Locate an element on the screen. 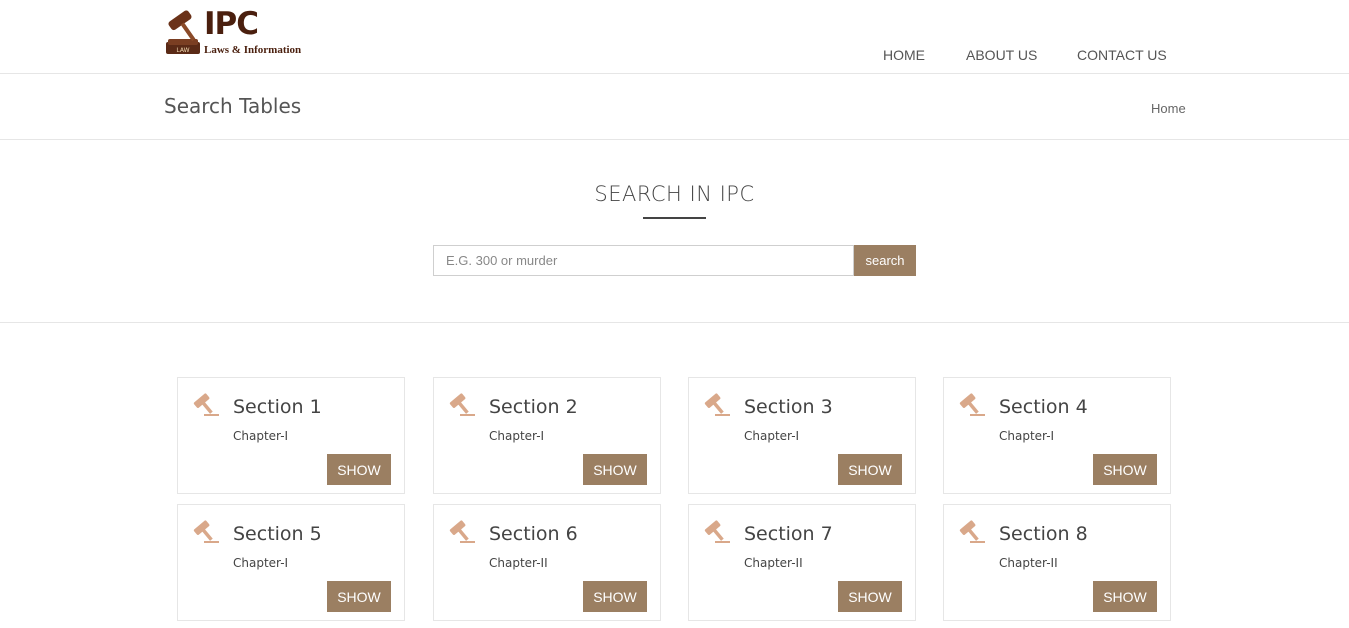 The height and width of the screenshot is (628, 1349). nav-home: HOME is located at coordinates (904, 55).